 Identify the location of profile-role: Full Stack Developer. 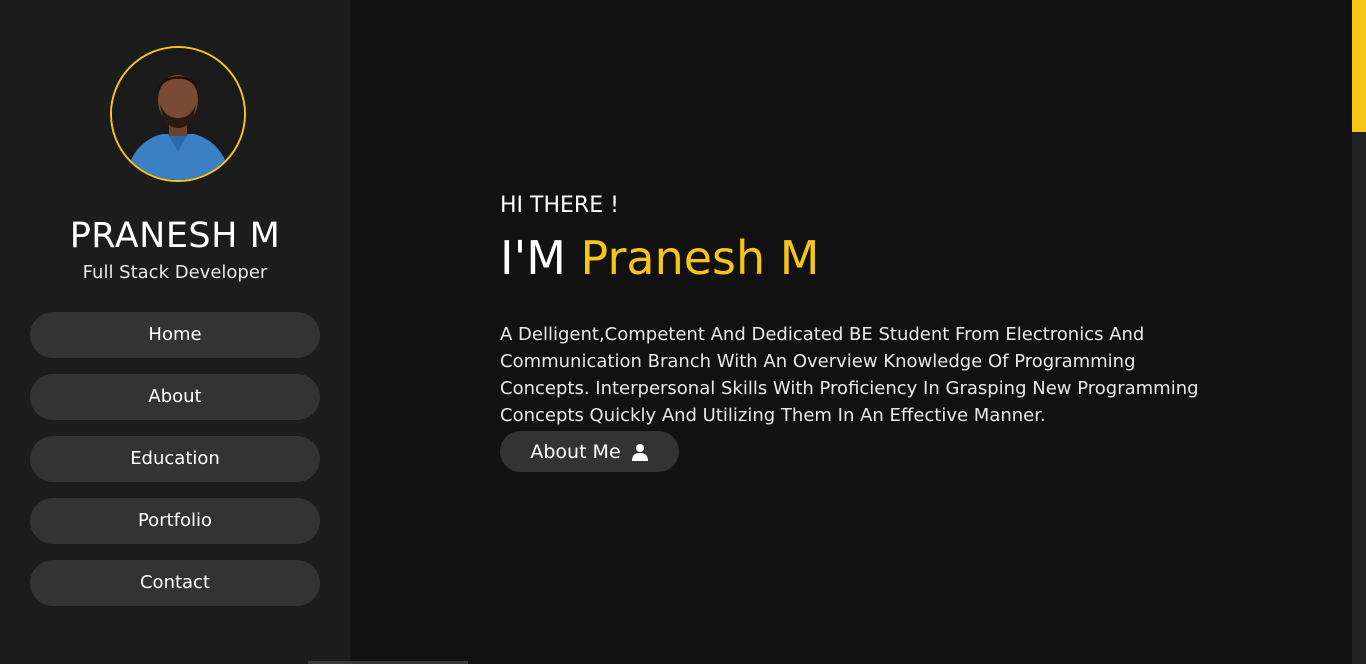
(175, 272).